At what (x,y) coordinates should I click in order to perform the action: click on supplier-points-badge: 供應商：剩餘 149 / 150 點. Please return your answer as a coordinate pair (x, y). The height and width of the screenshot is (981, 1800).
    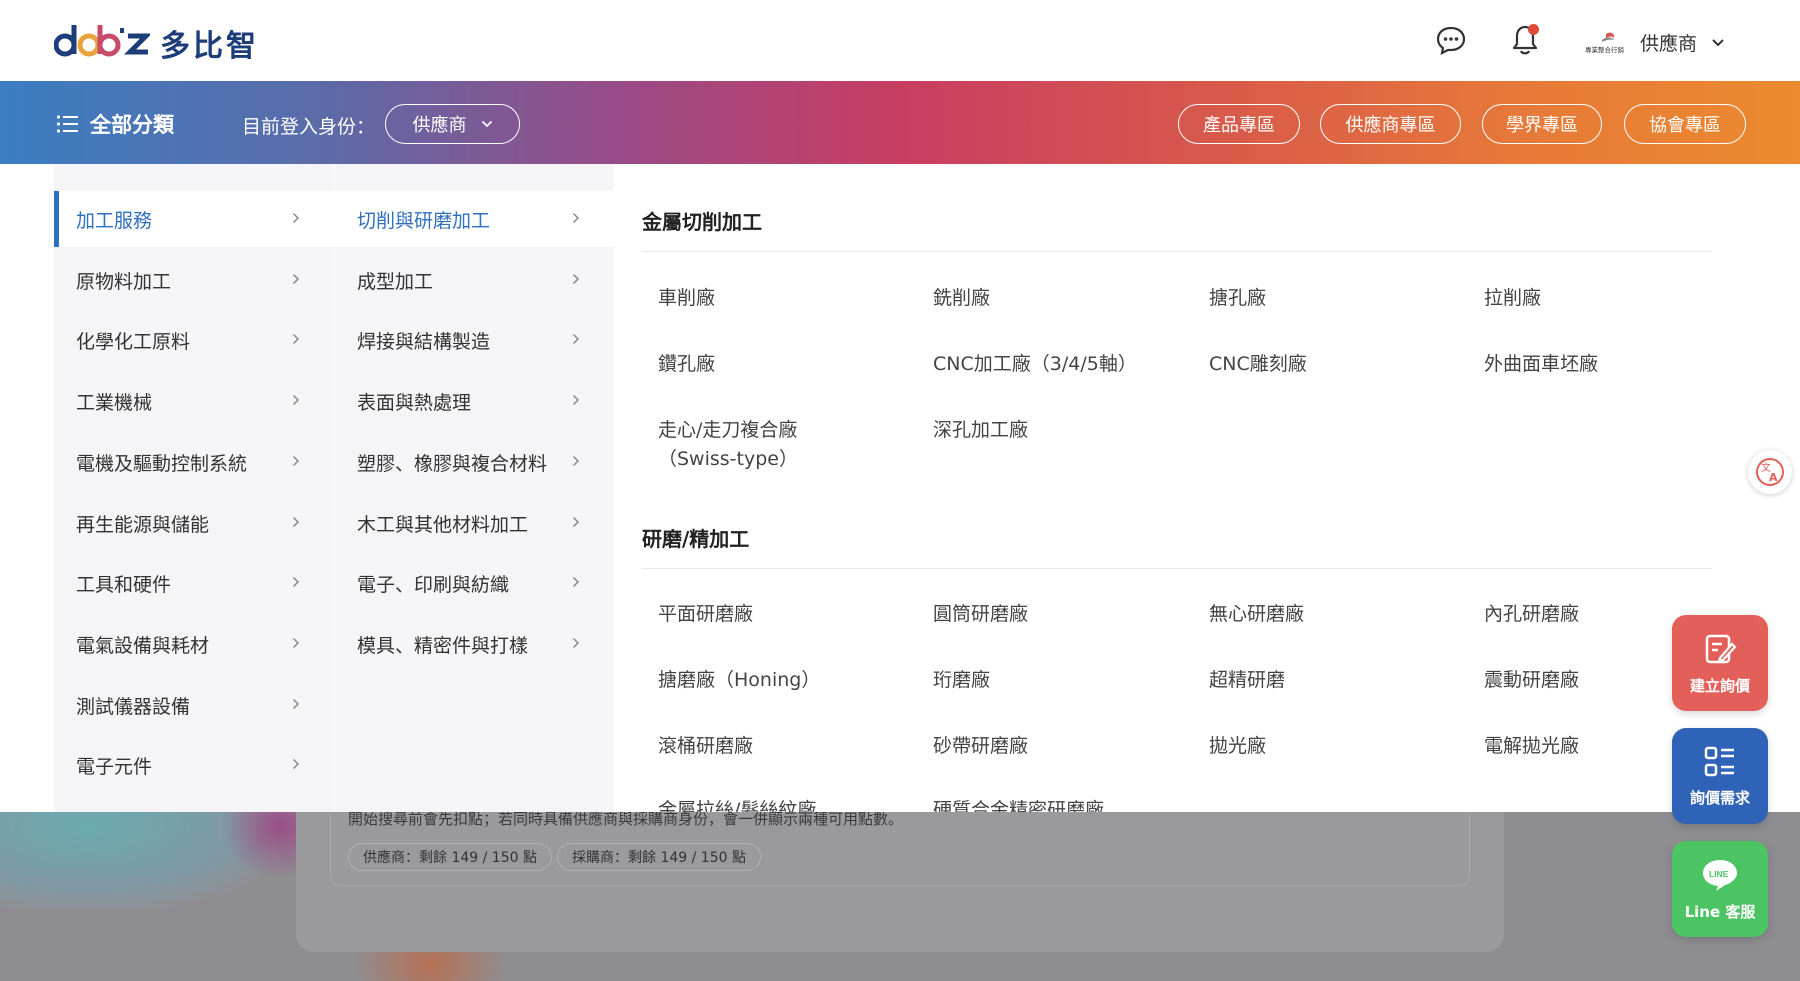
    Looking at the image, I should click on (450, 857).